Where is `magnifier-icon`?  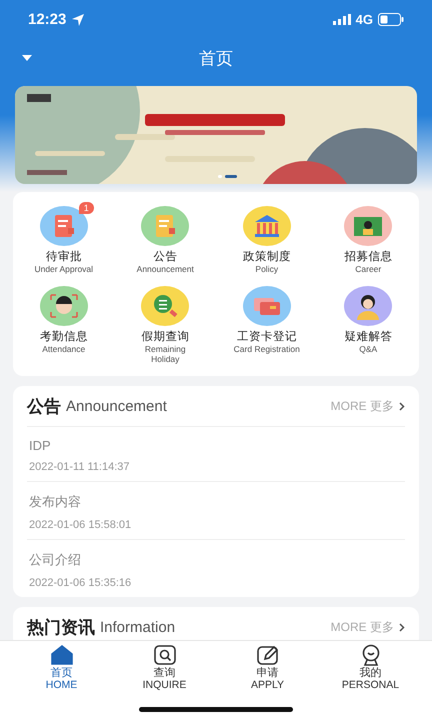 magnifier-icon is located at coordinates (165, 306).